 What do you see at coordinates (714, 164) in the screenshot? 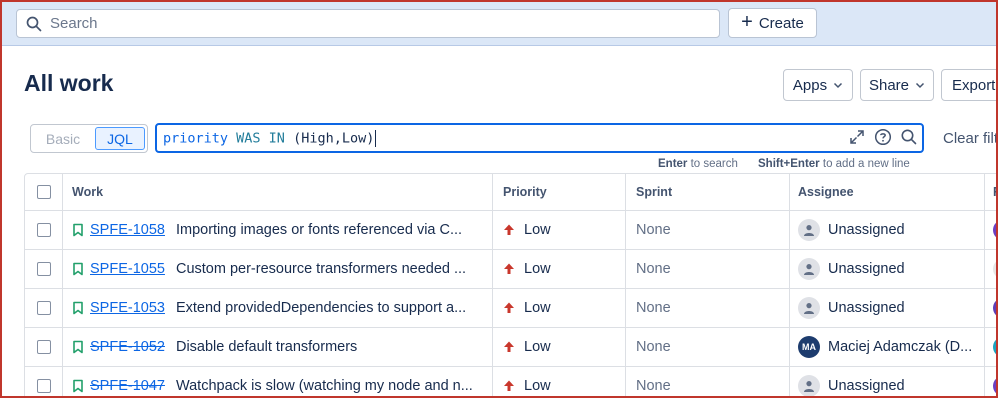
I see `enter-hint-text: to search` at bounding box center [714, 164].